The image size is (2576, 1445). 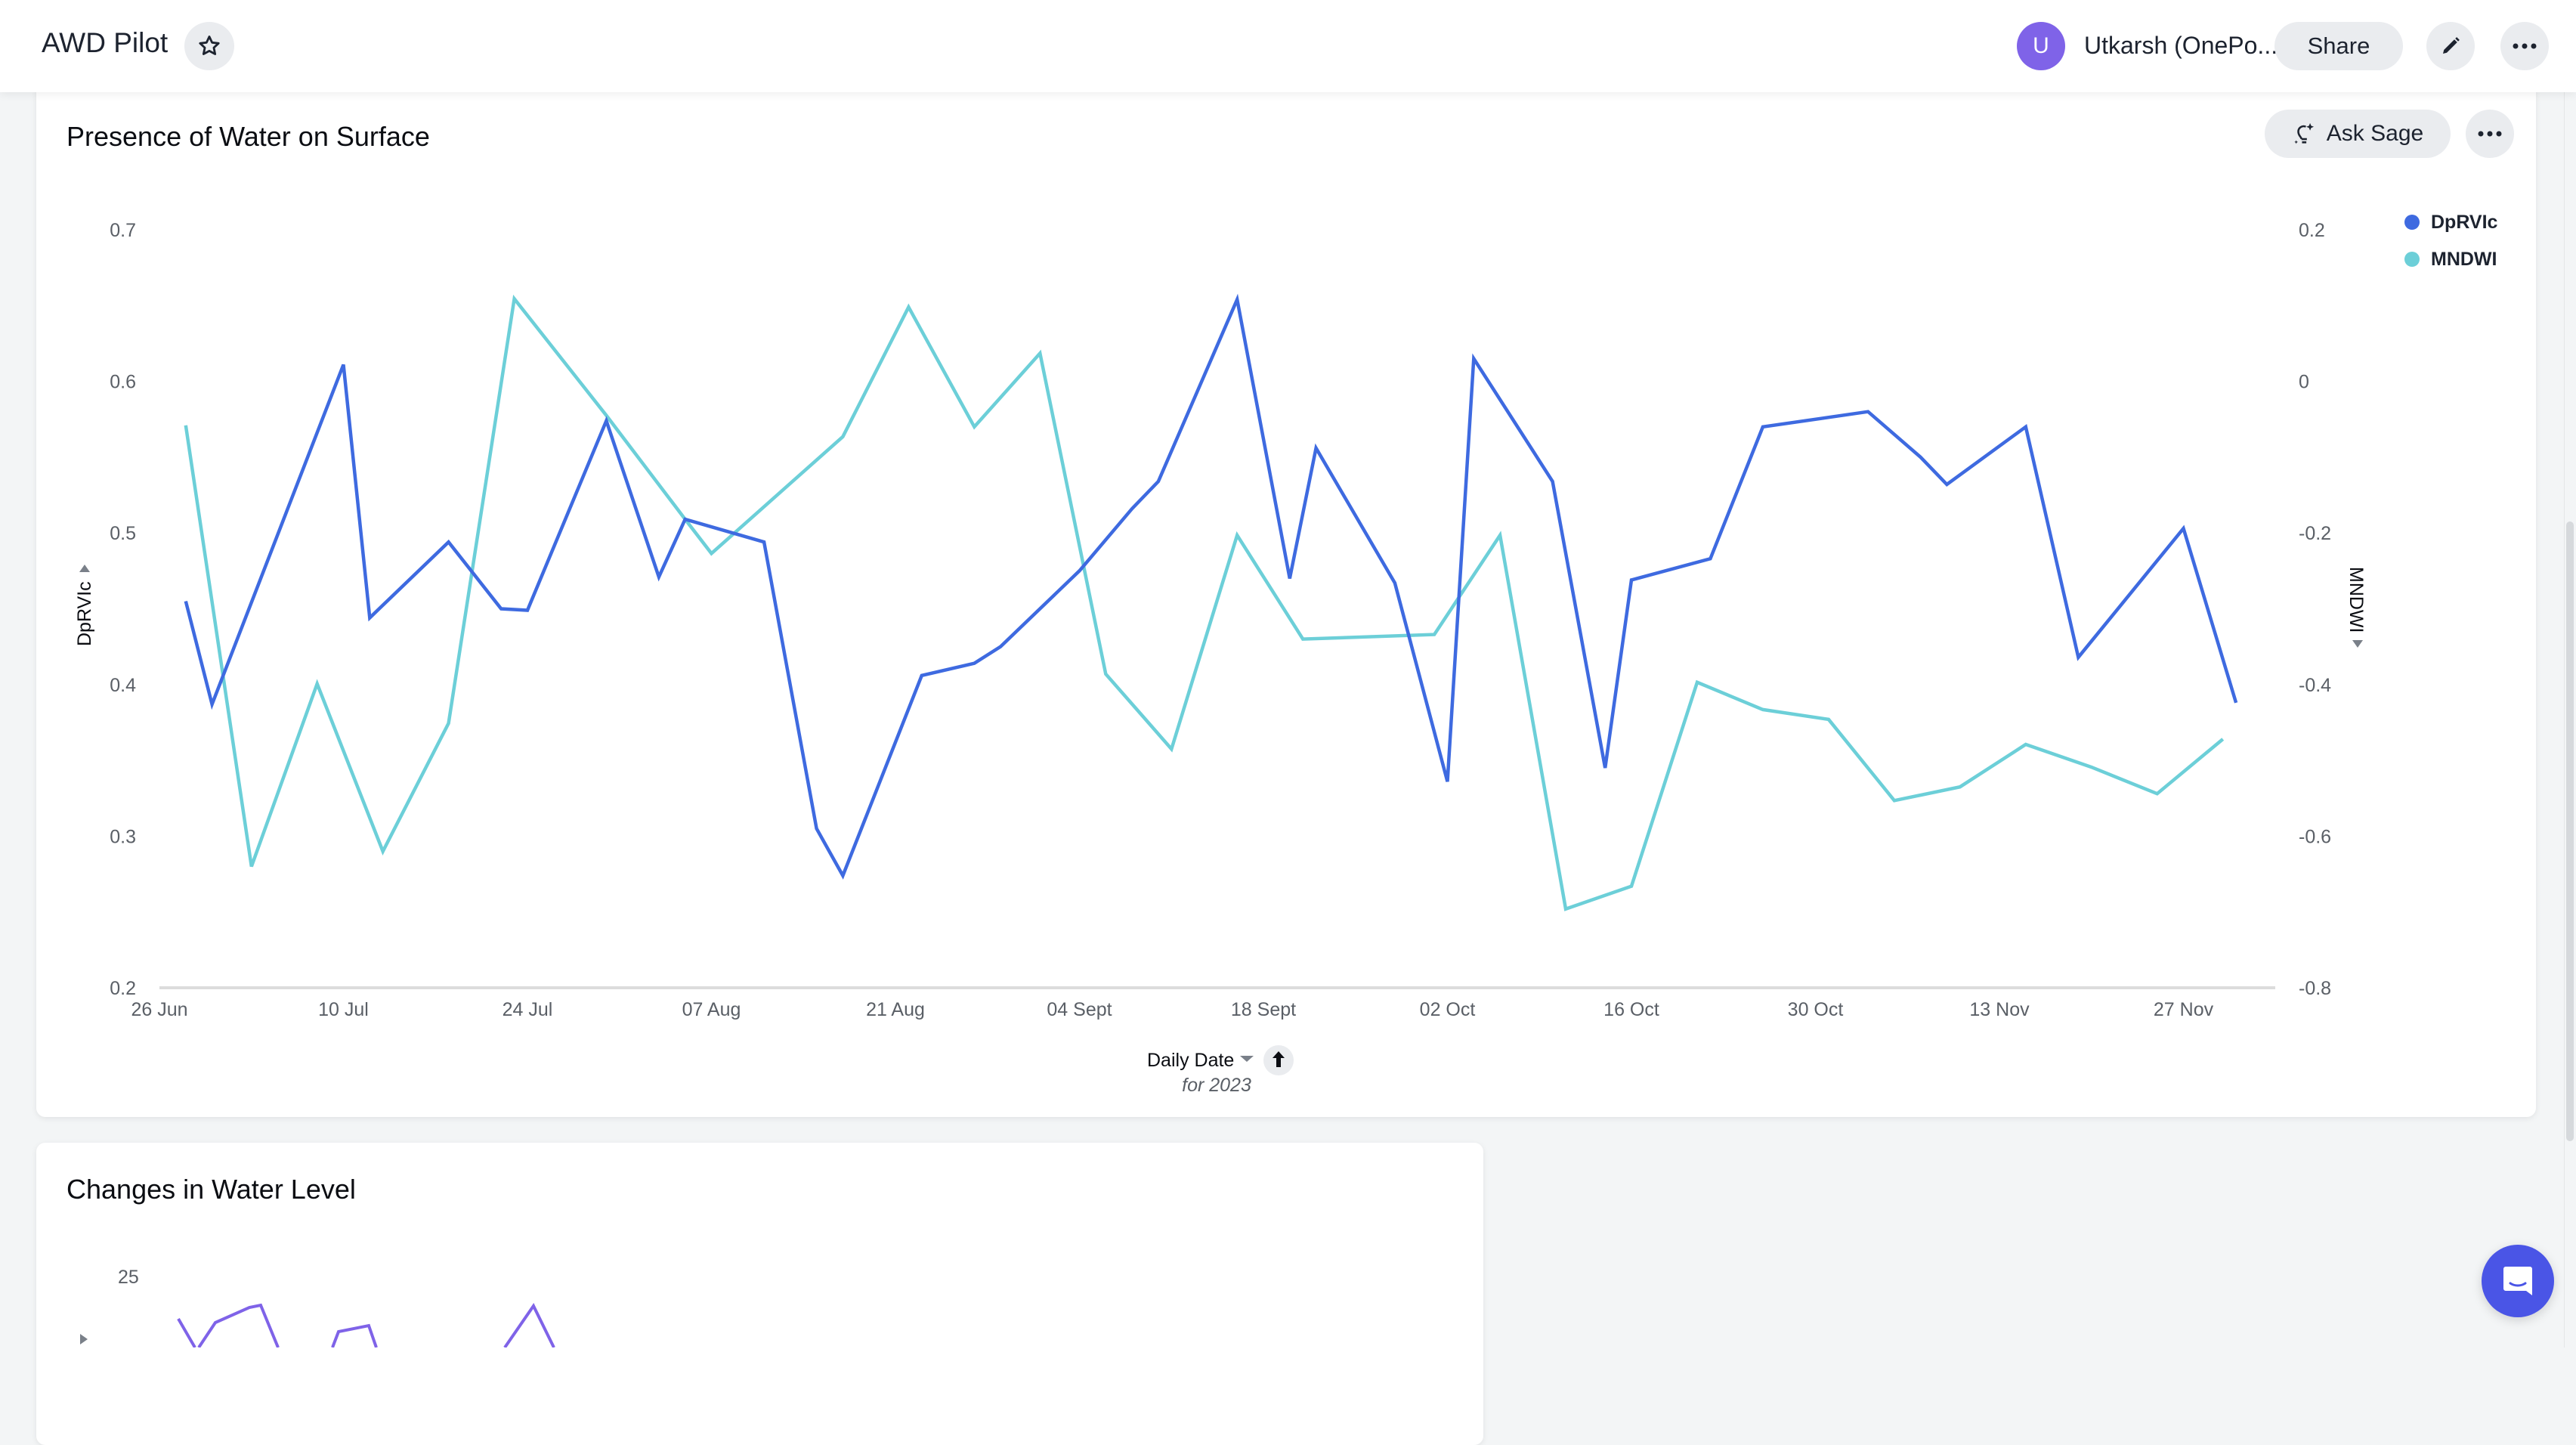 I want to click on y2-tick-label: -0.2, so click(x=2315, y=534).